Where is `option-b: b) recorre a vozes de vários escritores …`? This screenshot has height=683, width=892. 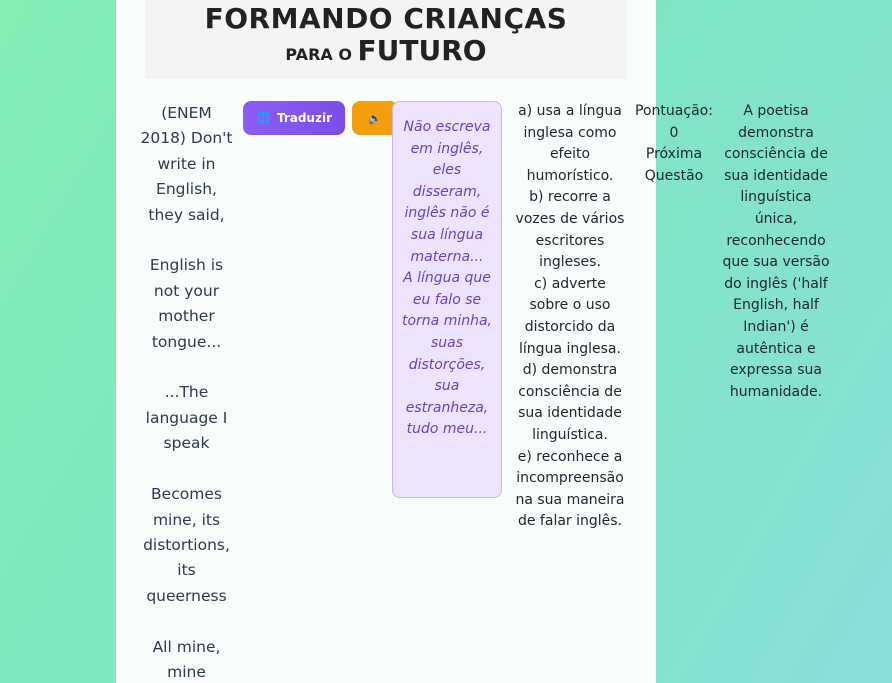
option-b: b) recorre a vozes de vários escritores … is located at coordinates (570, 230).